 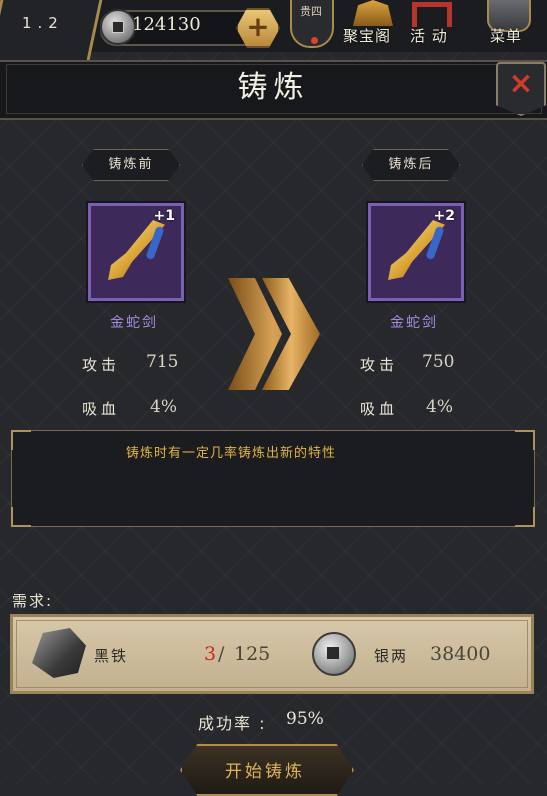 I want to click on material-need: 125, so click(x=252, y=654).